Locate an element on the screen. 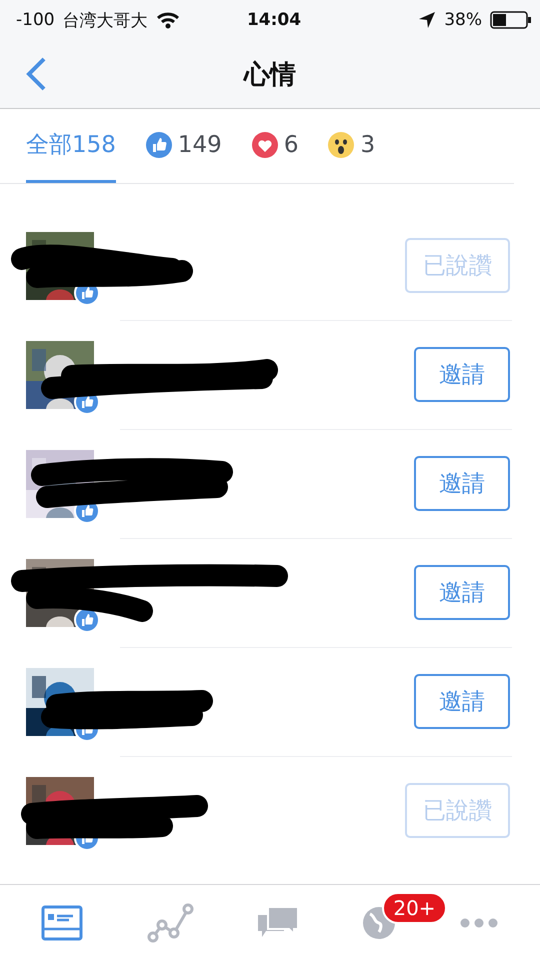  reaction-tab: 149 is located at coordinates (184, 146).